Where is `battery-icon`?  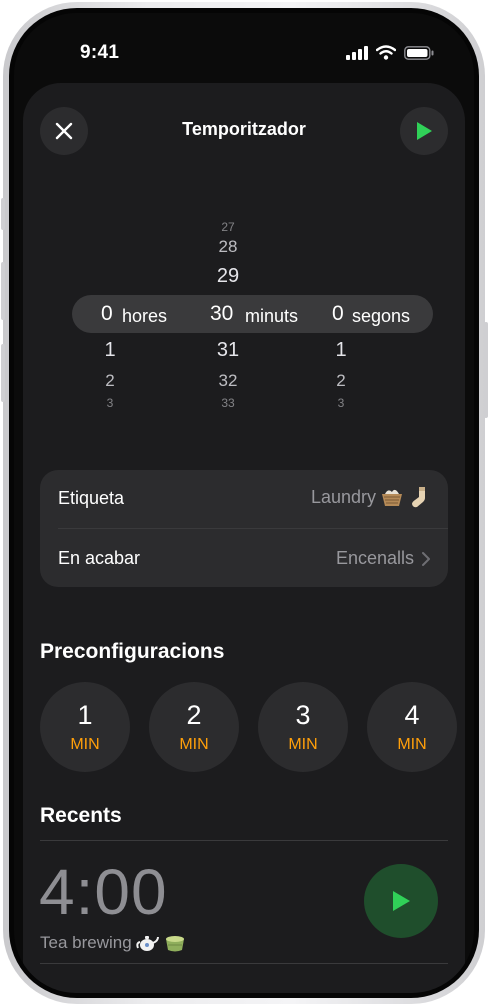 battery-icon is located at coordinates (419, 52).